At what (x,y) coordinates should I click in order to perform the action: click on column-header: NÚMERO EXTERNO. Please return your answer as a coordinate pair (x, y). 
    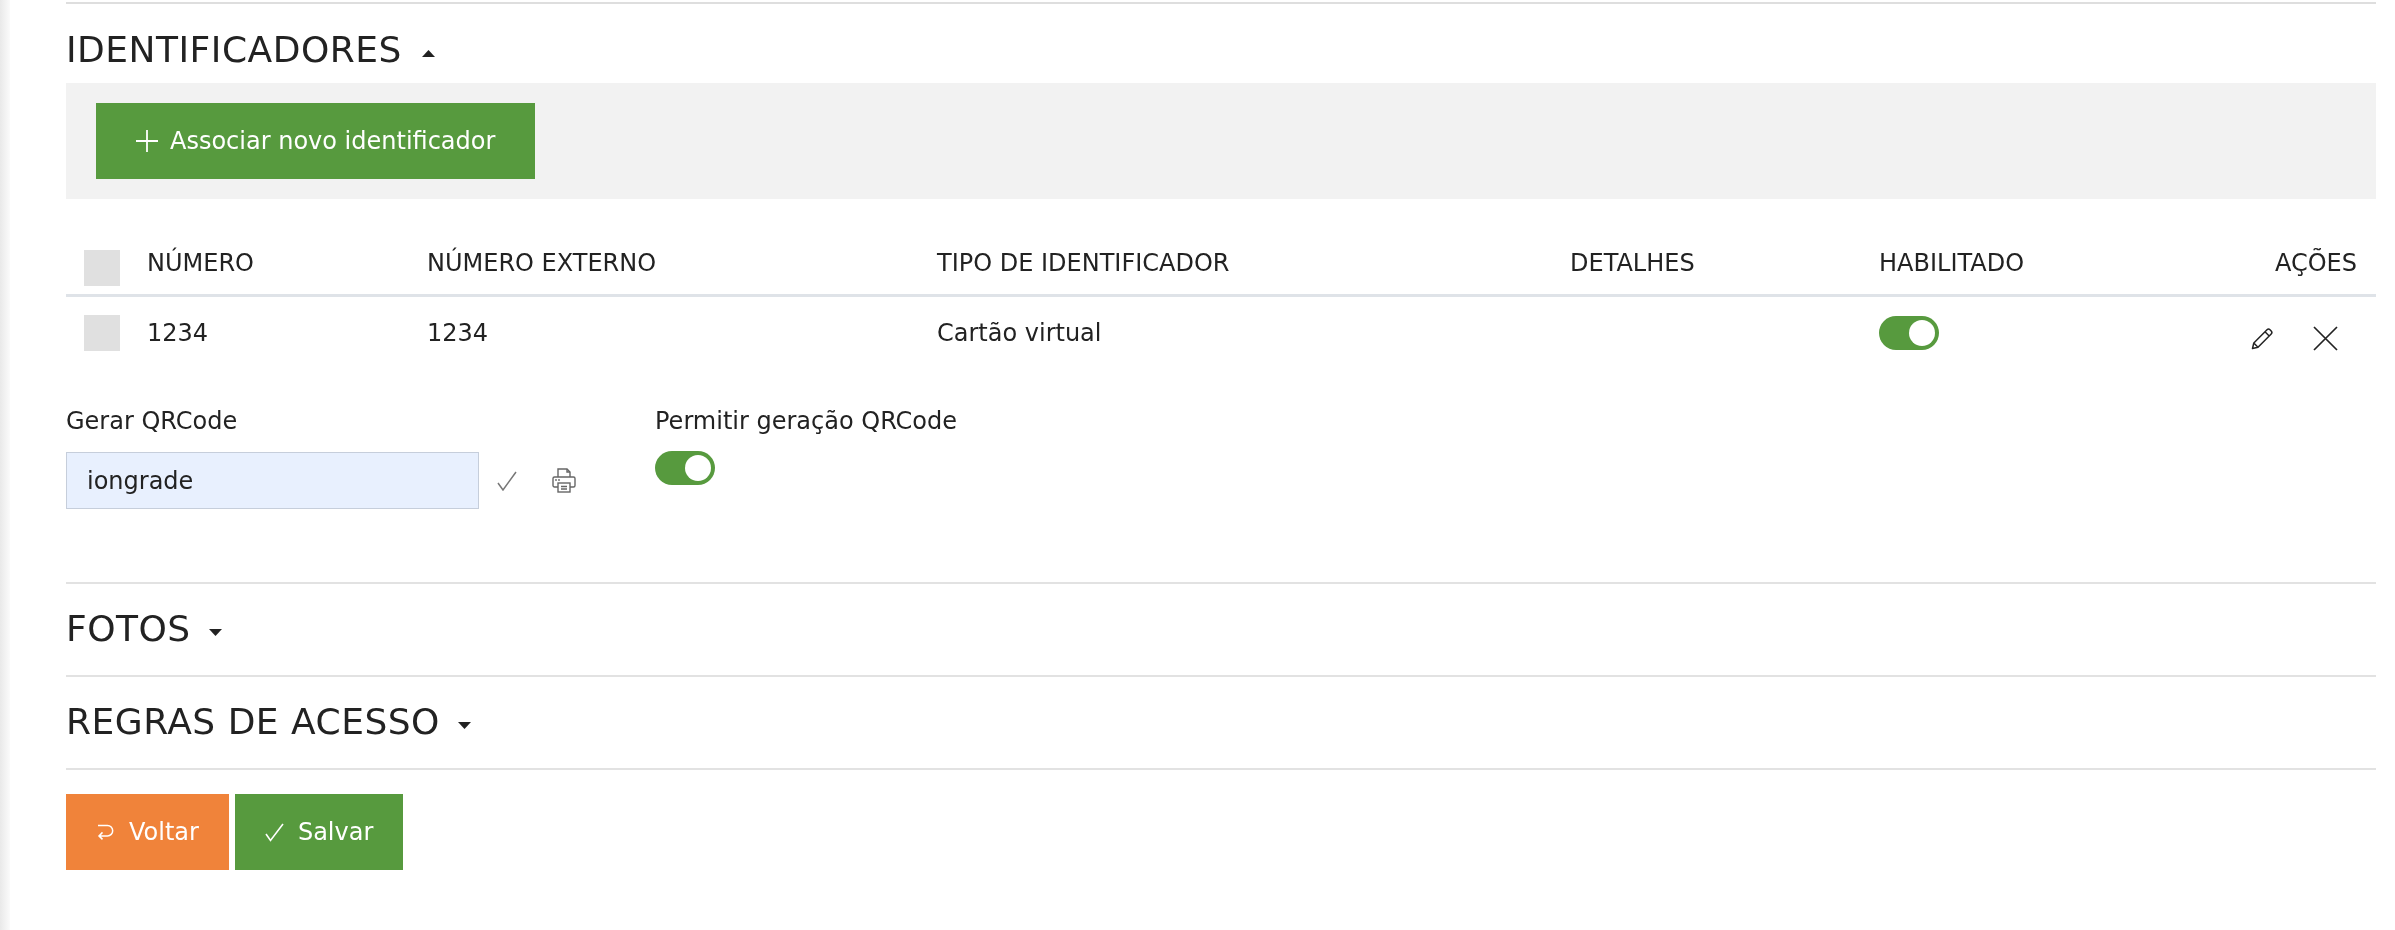
    Looking at the image, I should click on (542, 263).